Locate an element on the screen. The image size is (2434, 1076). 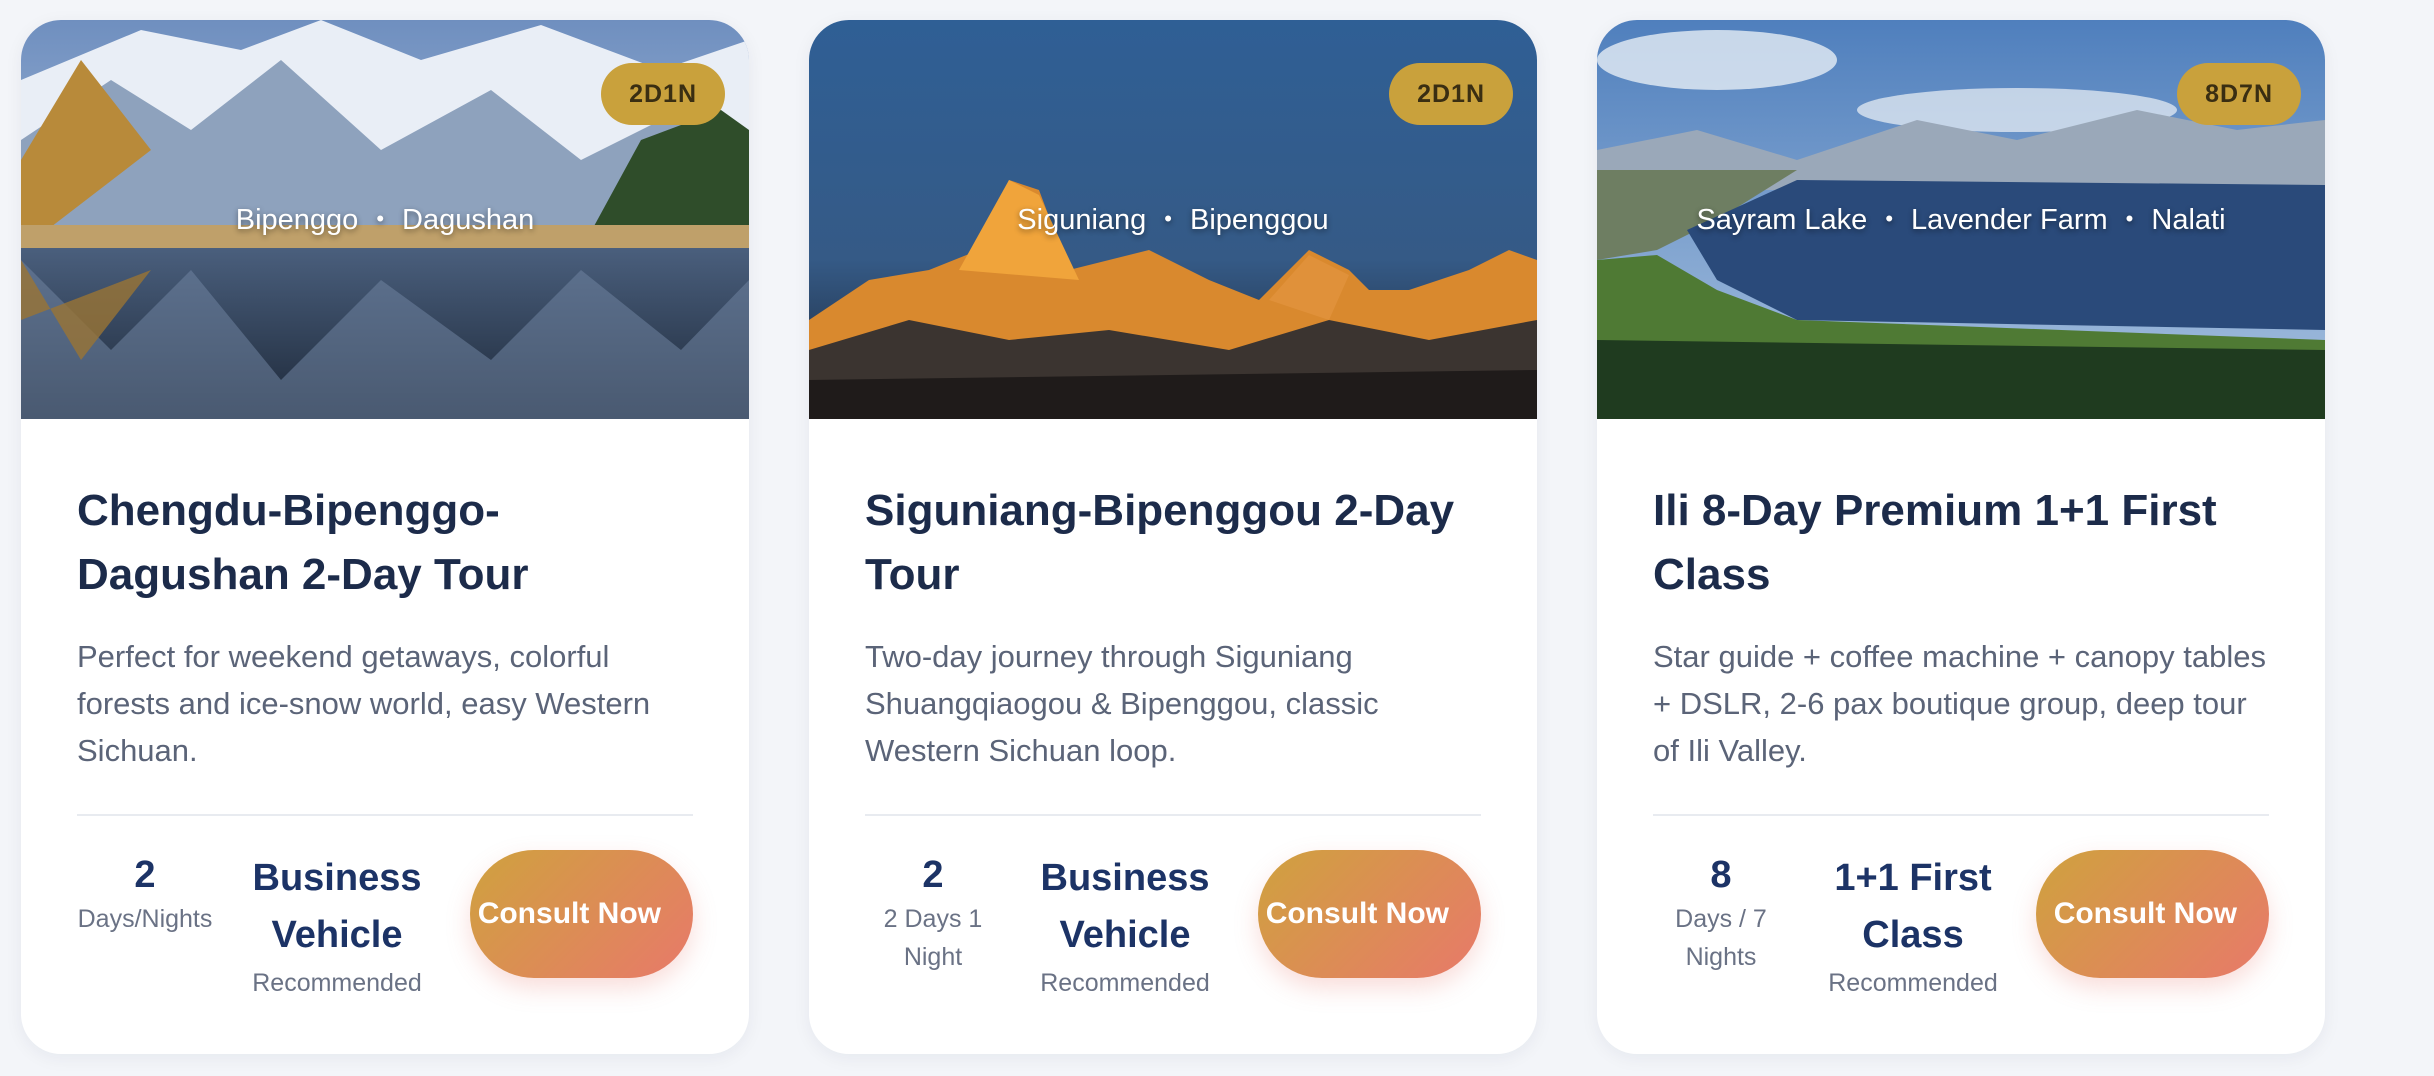
tour-hero-image: 2D1N Bipenggo • Dagushan is located at coordinates (385, 219).